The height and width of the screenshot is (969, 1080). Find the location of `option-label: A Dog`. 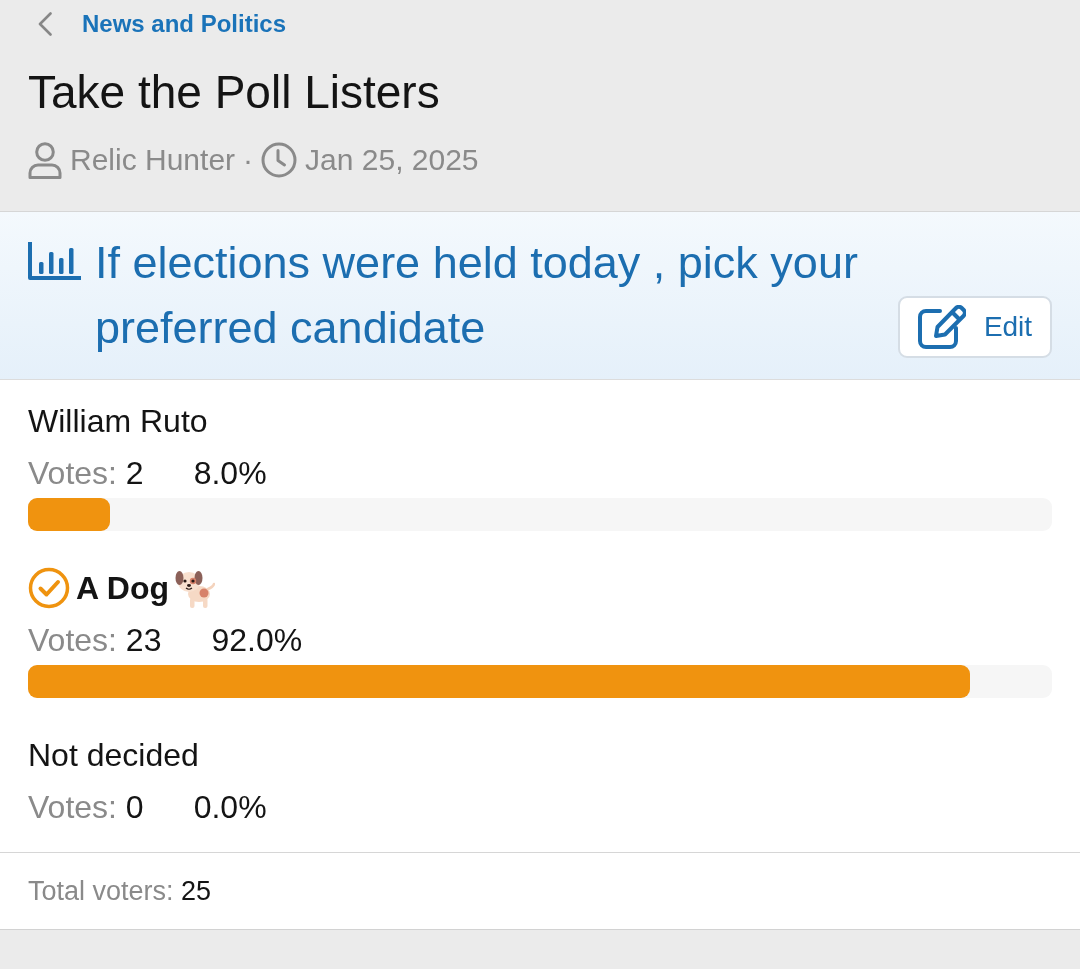

option-label: A Dog is located at coordinates (122, 588).